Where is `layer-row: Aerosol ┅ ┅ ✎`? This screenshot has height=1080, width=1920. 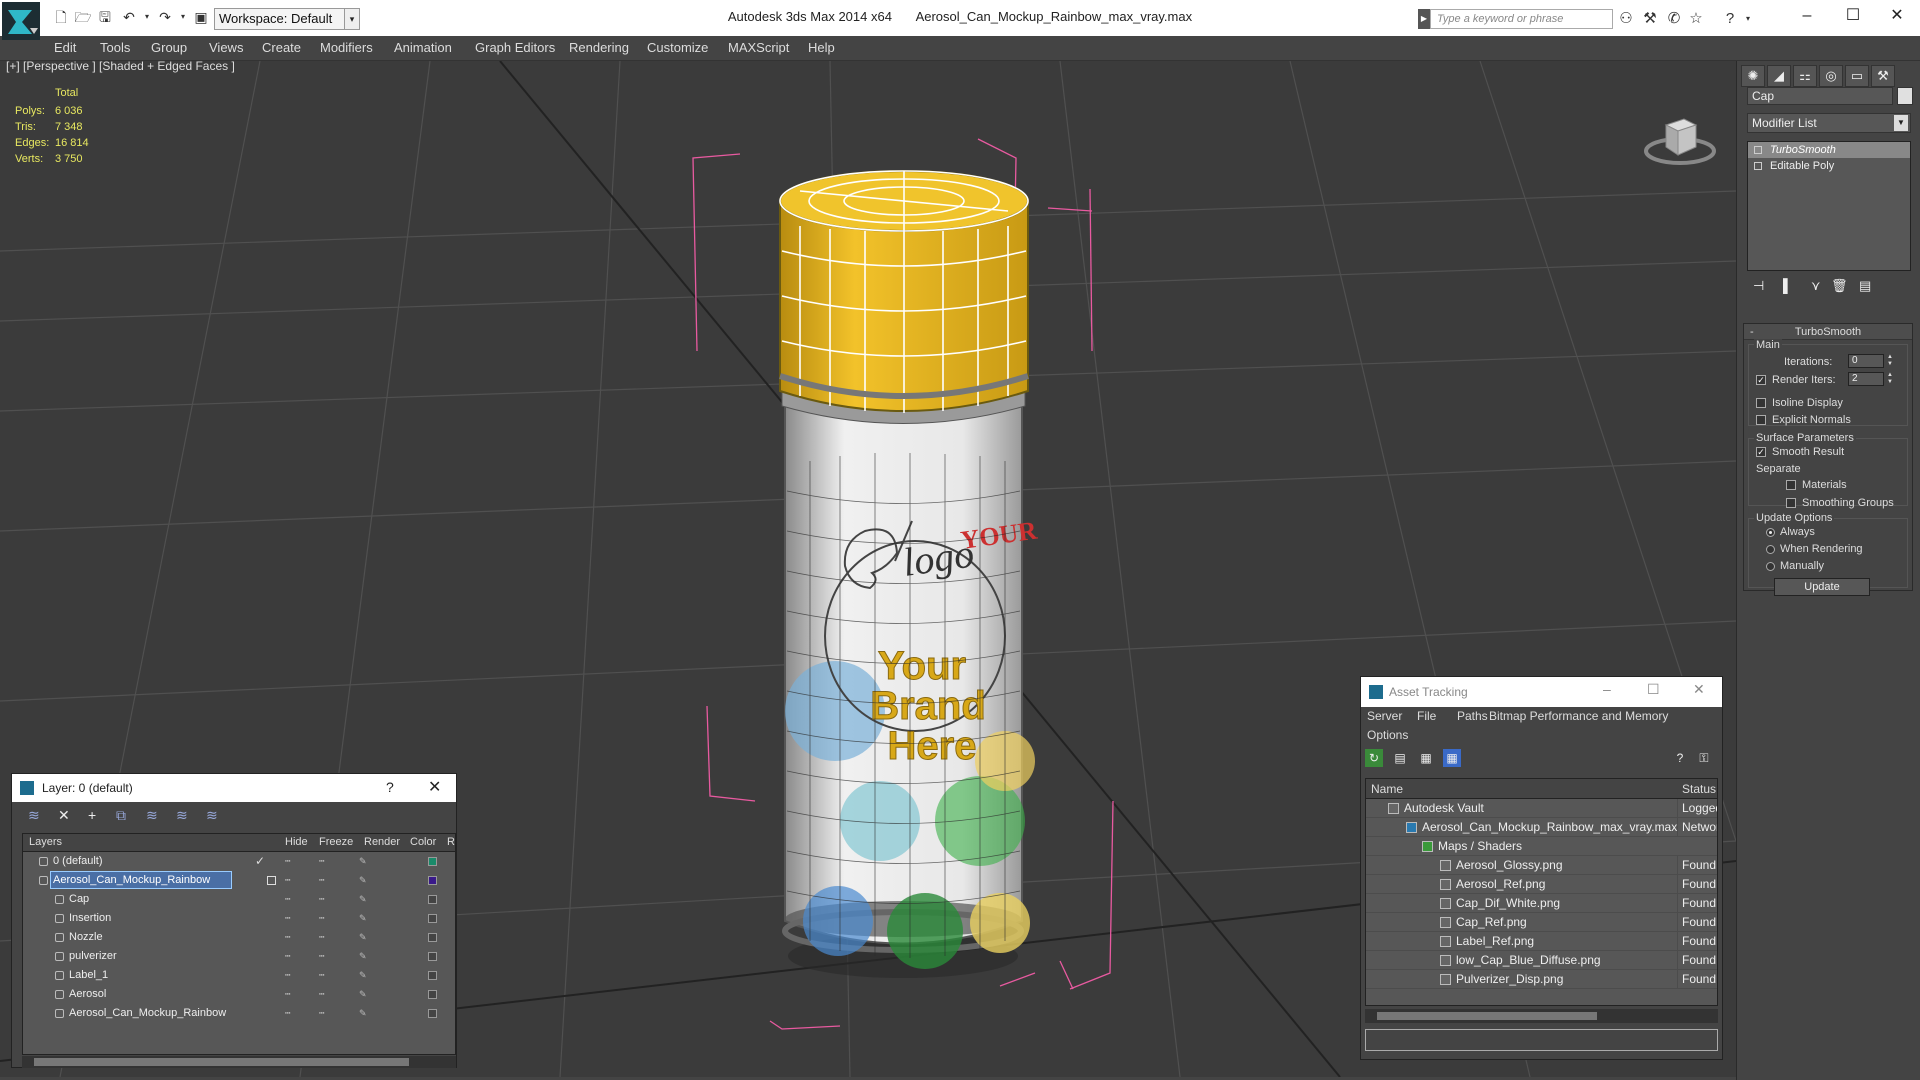 layer-row: Aerosol ┅ ┅ ✎ is located at coordinates (239, 994).